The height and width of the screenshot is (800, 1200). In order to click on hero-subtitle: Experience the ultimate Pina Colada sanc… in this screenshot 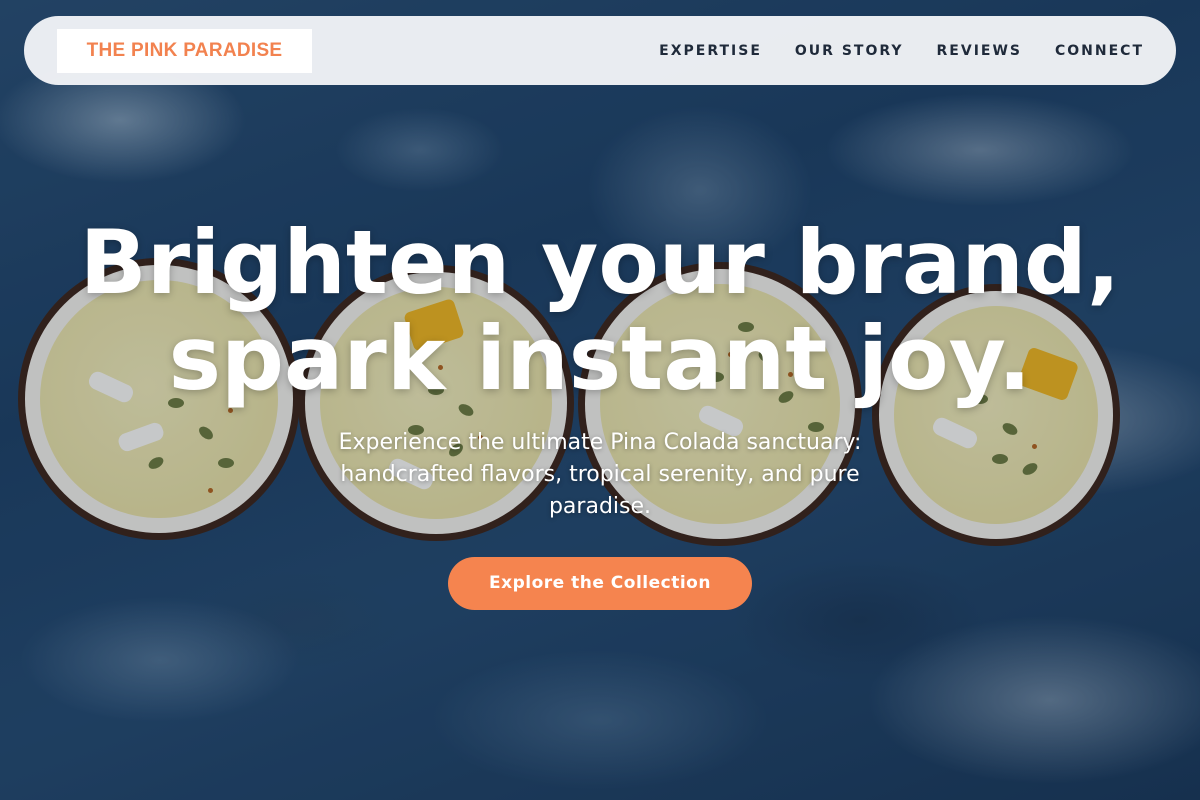, I will do `click(600, 474)`.